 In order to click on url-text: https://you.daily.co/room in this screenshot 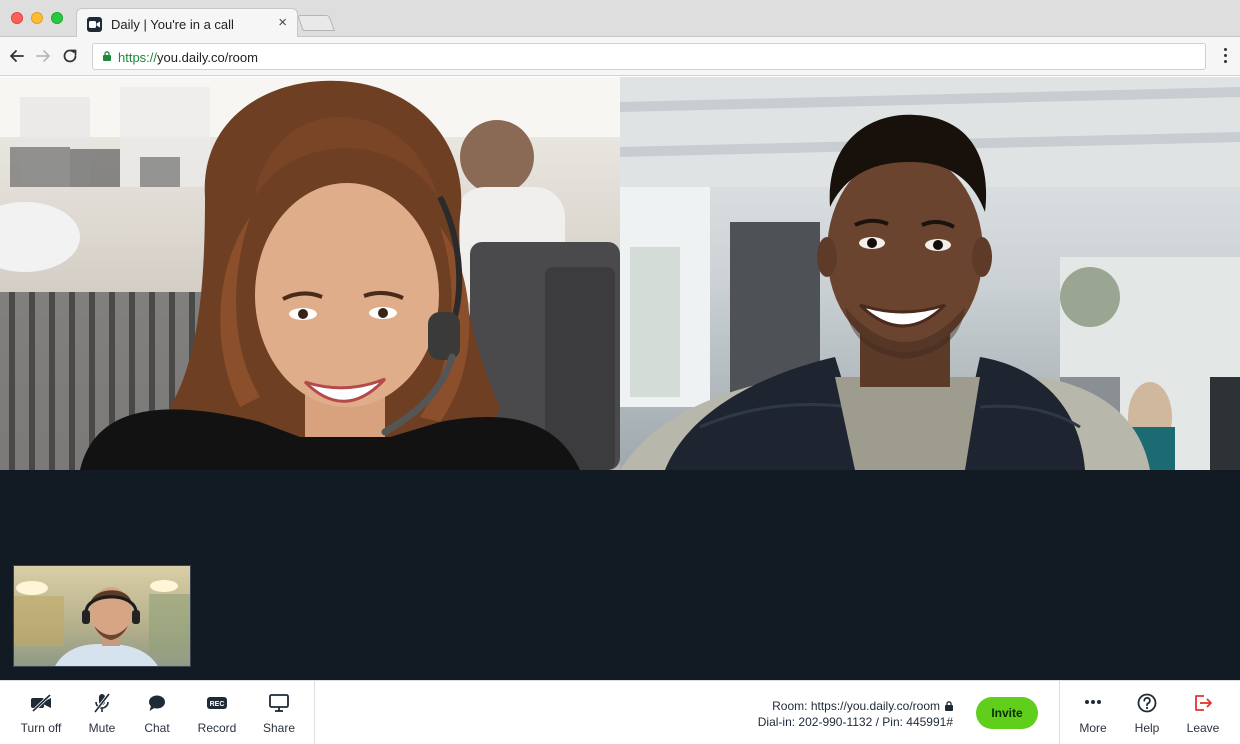, I will do `click(188, 57)`.